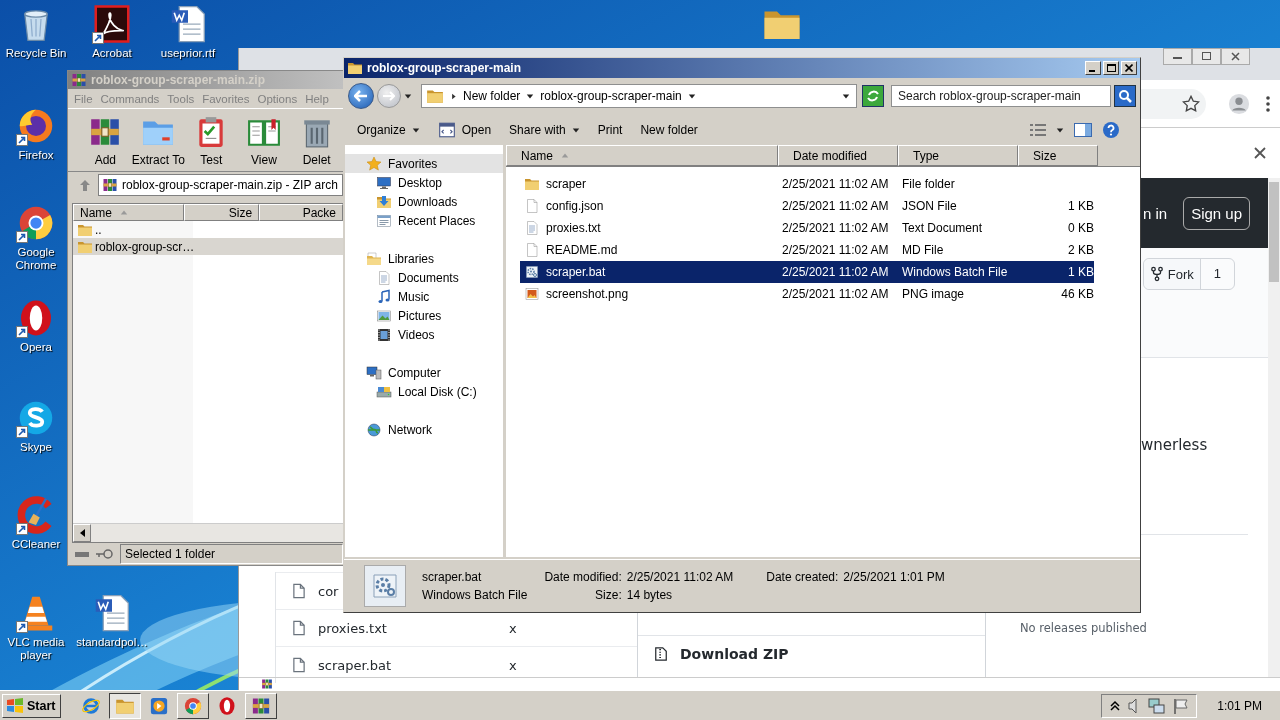 The height and width of the screenshot is (720, 1280). What do you see at coordinates (82, 554) in the screenshot?
I see `drive-icon` at bounding box center [82, 554].